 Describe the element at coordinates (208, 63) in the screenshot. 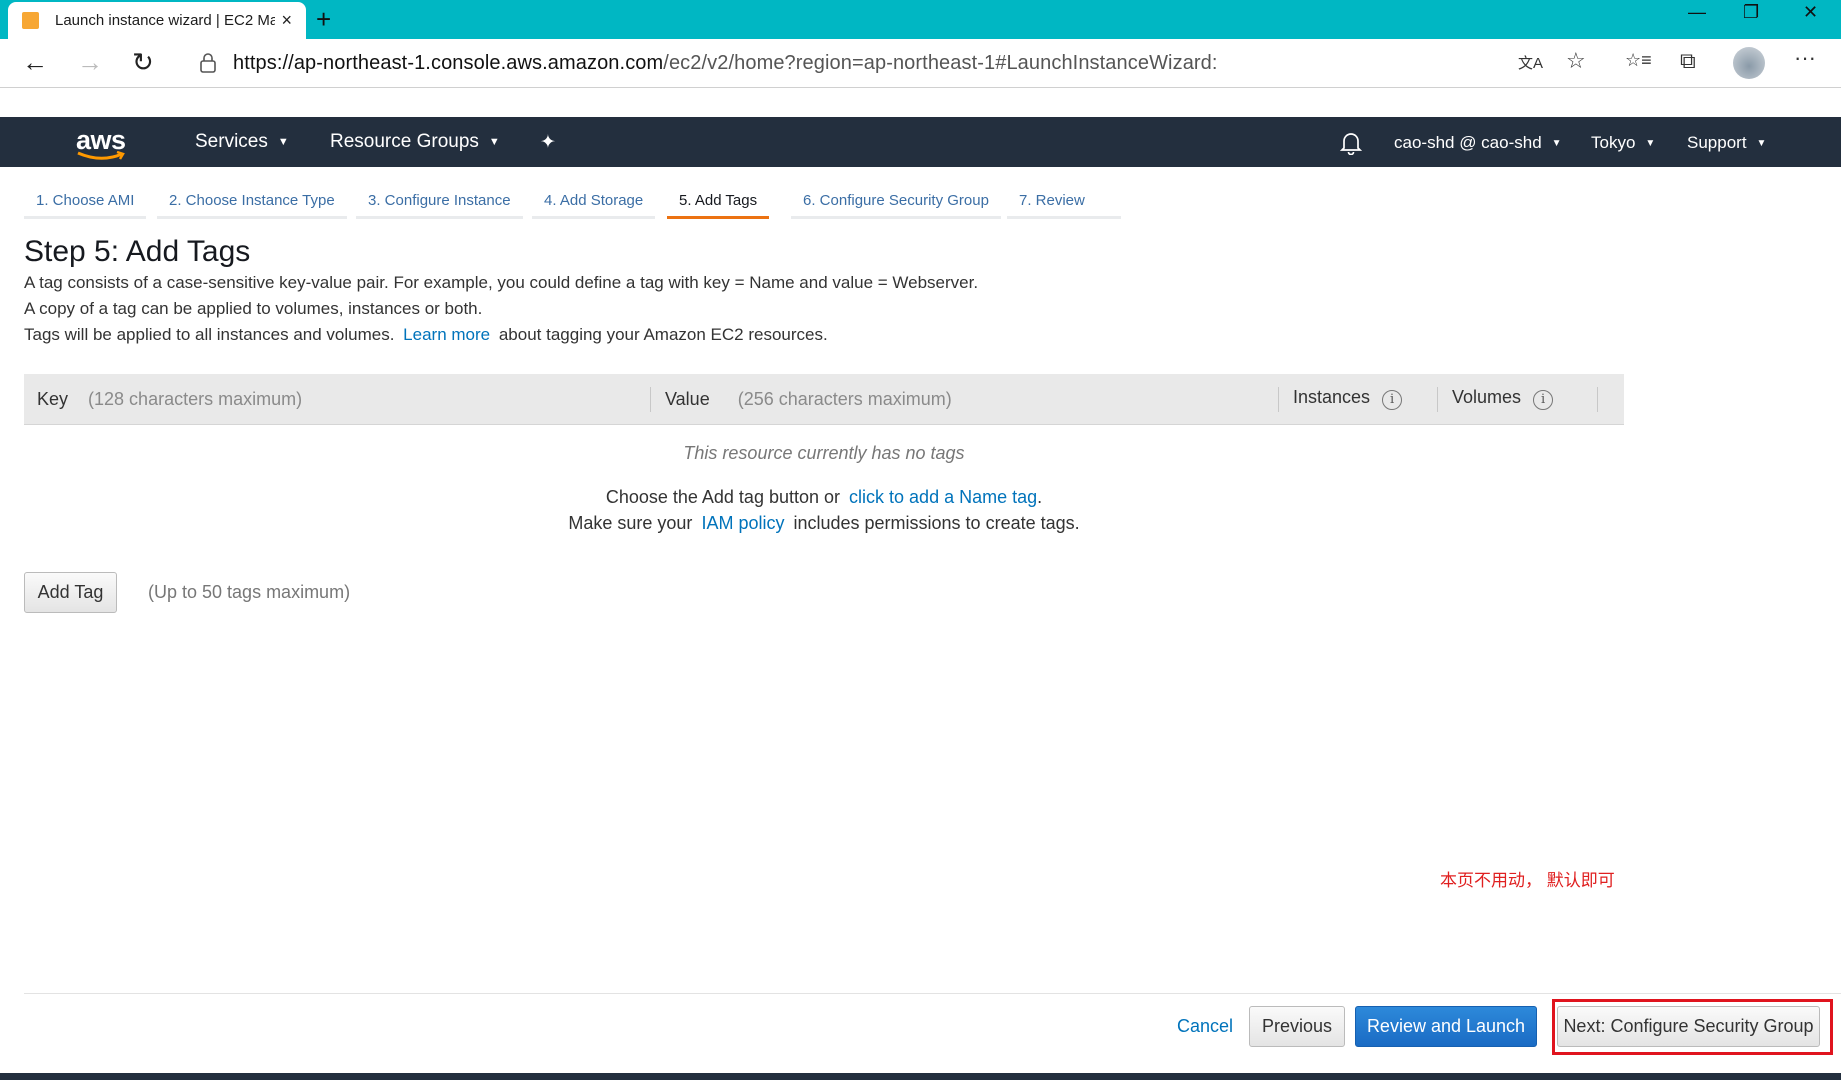

I see `lock-icon` at that location.